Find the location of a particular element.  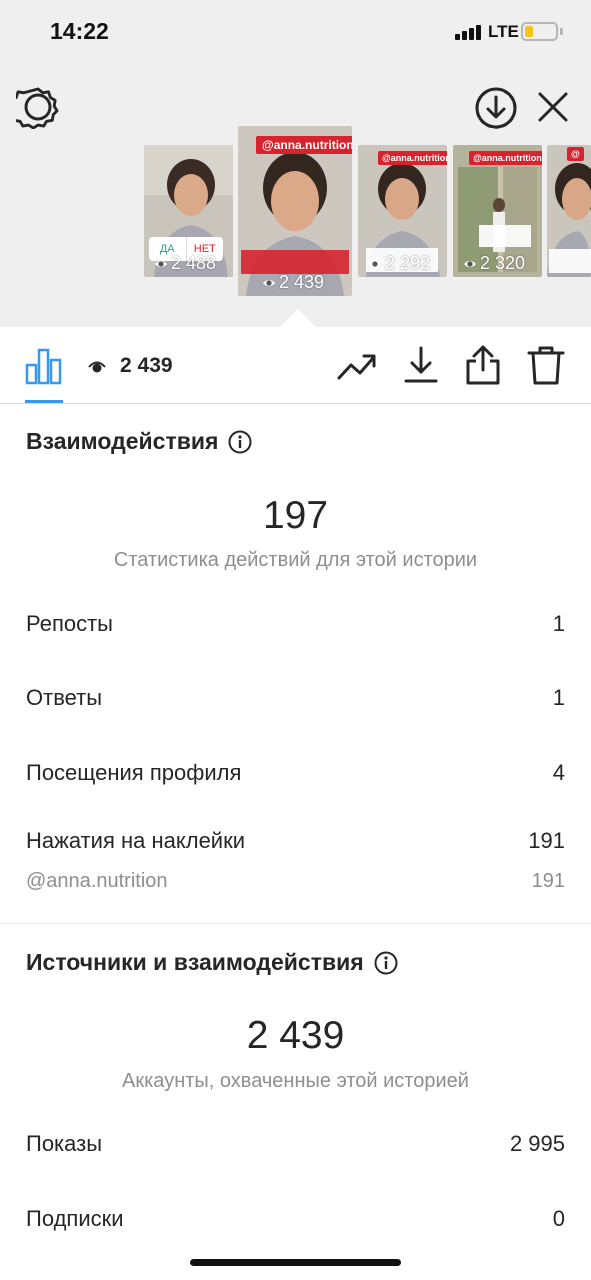

network-type: LTE is located at coordinates (503, 31).